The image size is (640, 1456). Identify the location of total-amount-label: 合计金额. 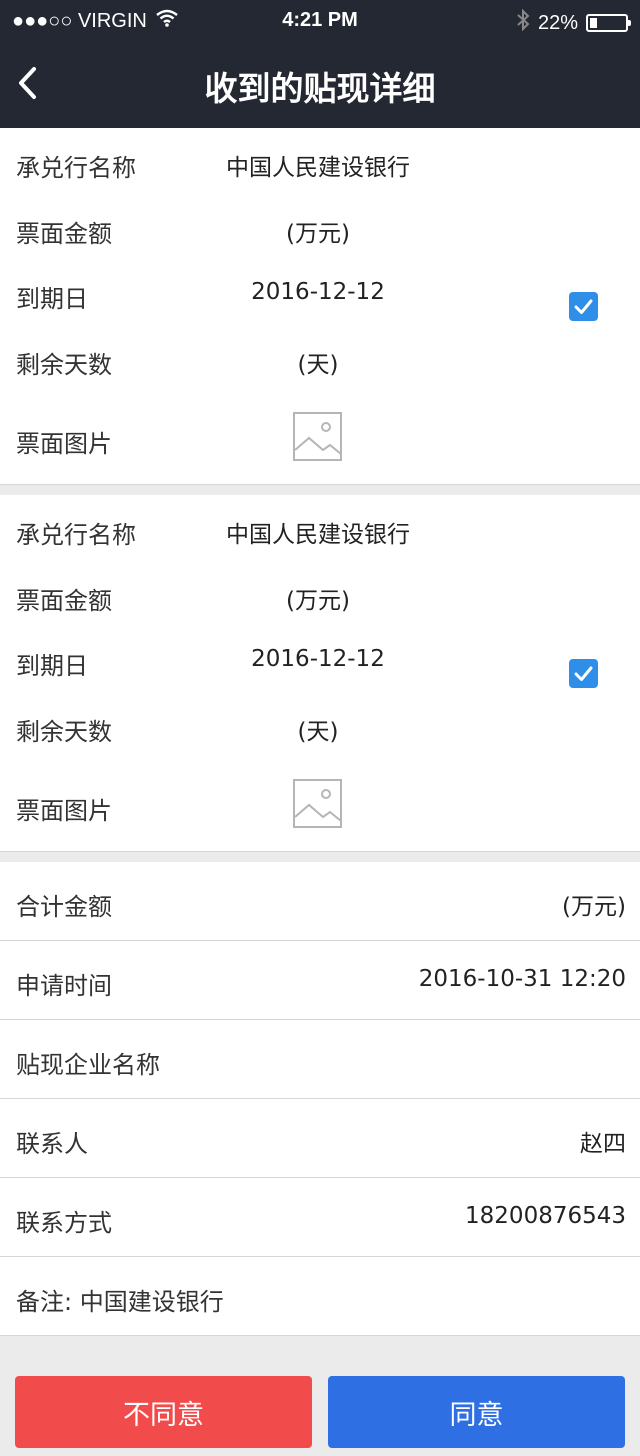
(64, 907).